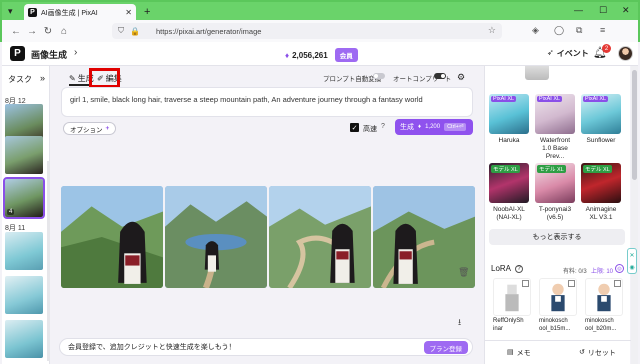 The width and height of the screenshot is (640, 364). Describe the element at coordinates (147, 12) in the screenshot. I see `new-tab-icon: +` at that location.